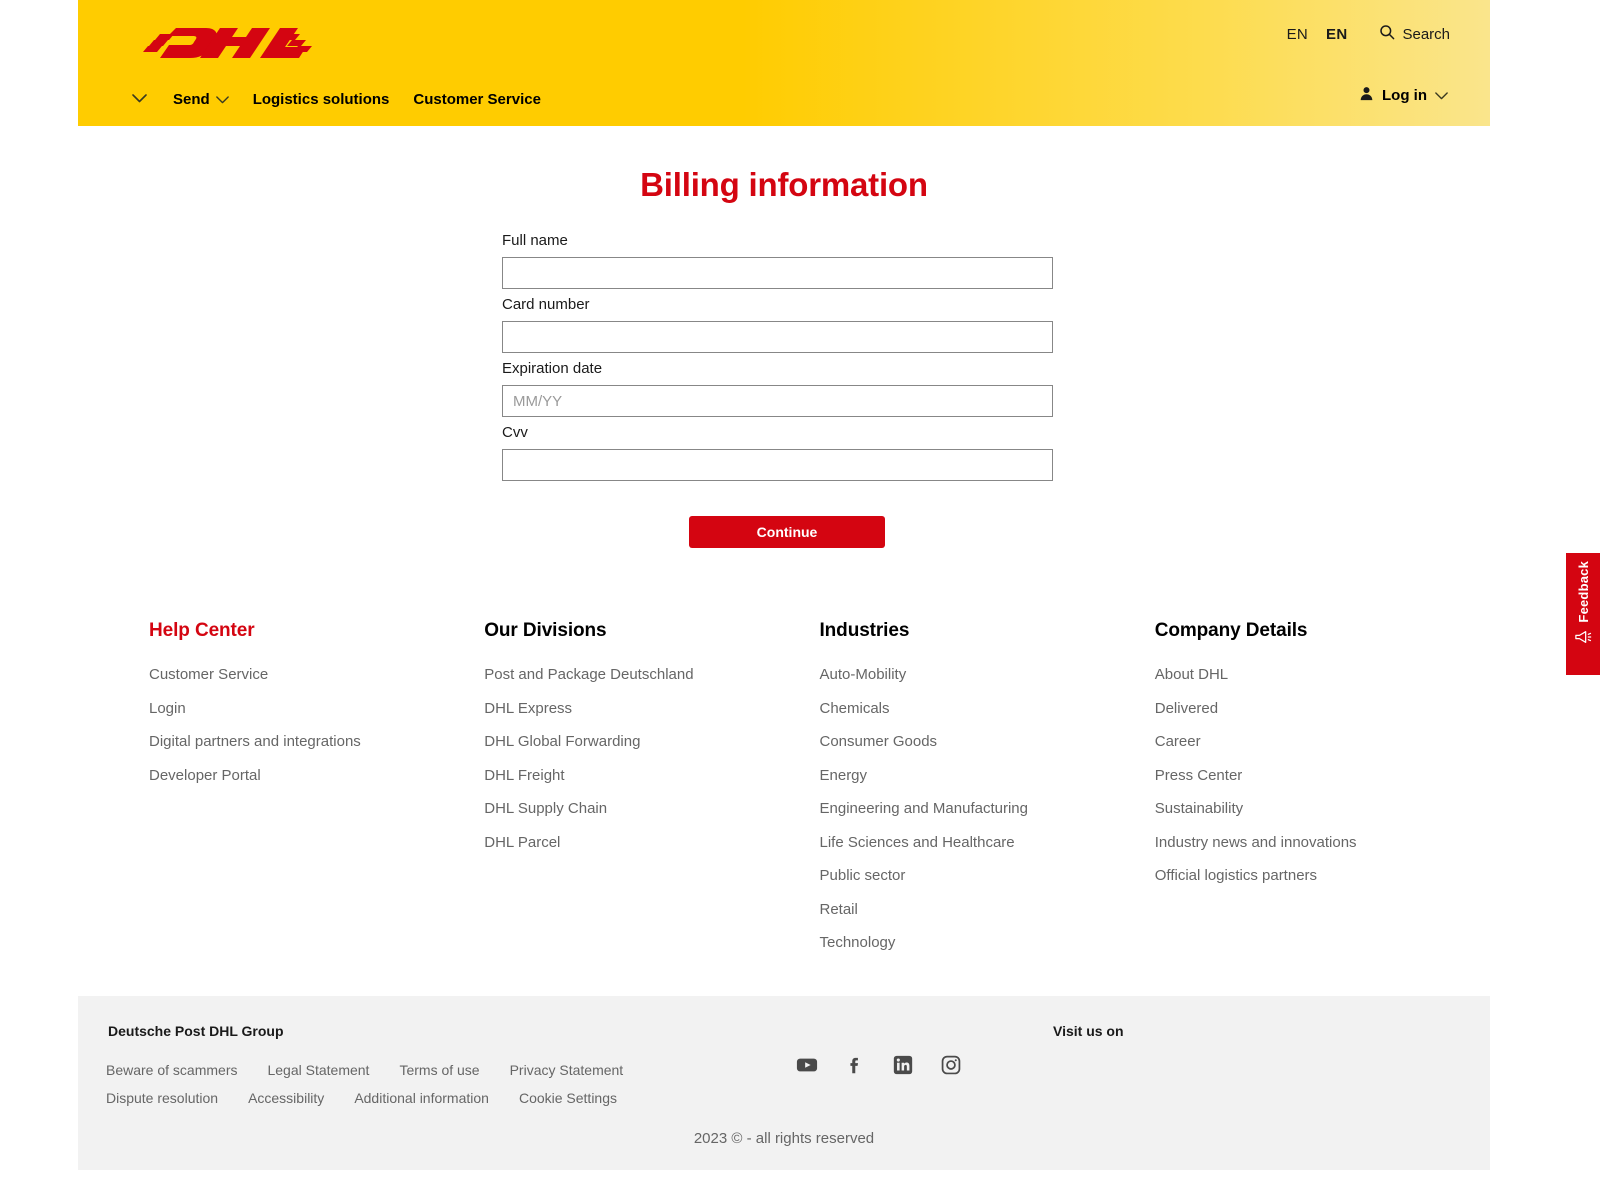 Image resolution: width=1600 pixels, height=1200 pixels. Describe the element at coordinates (316, 675) in the screenshot. I see `footer-link: Customer Service` at that location.